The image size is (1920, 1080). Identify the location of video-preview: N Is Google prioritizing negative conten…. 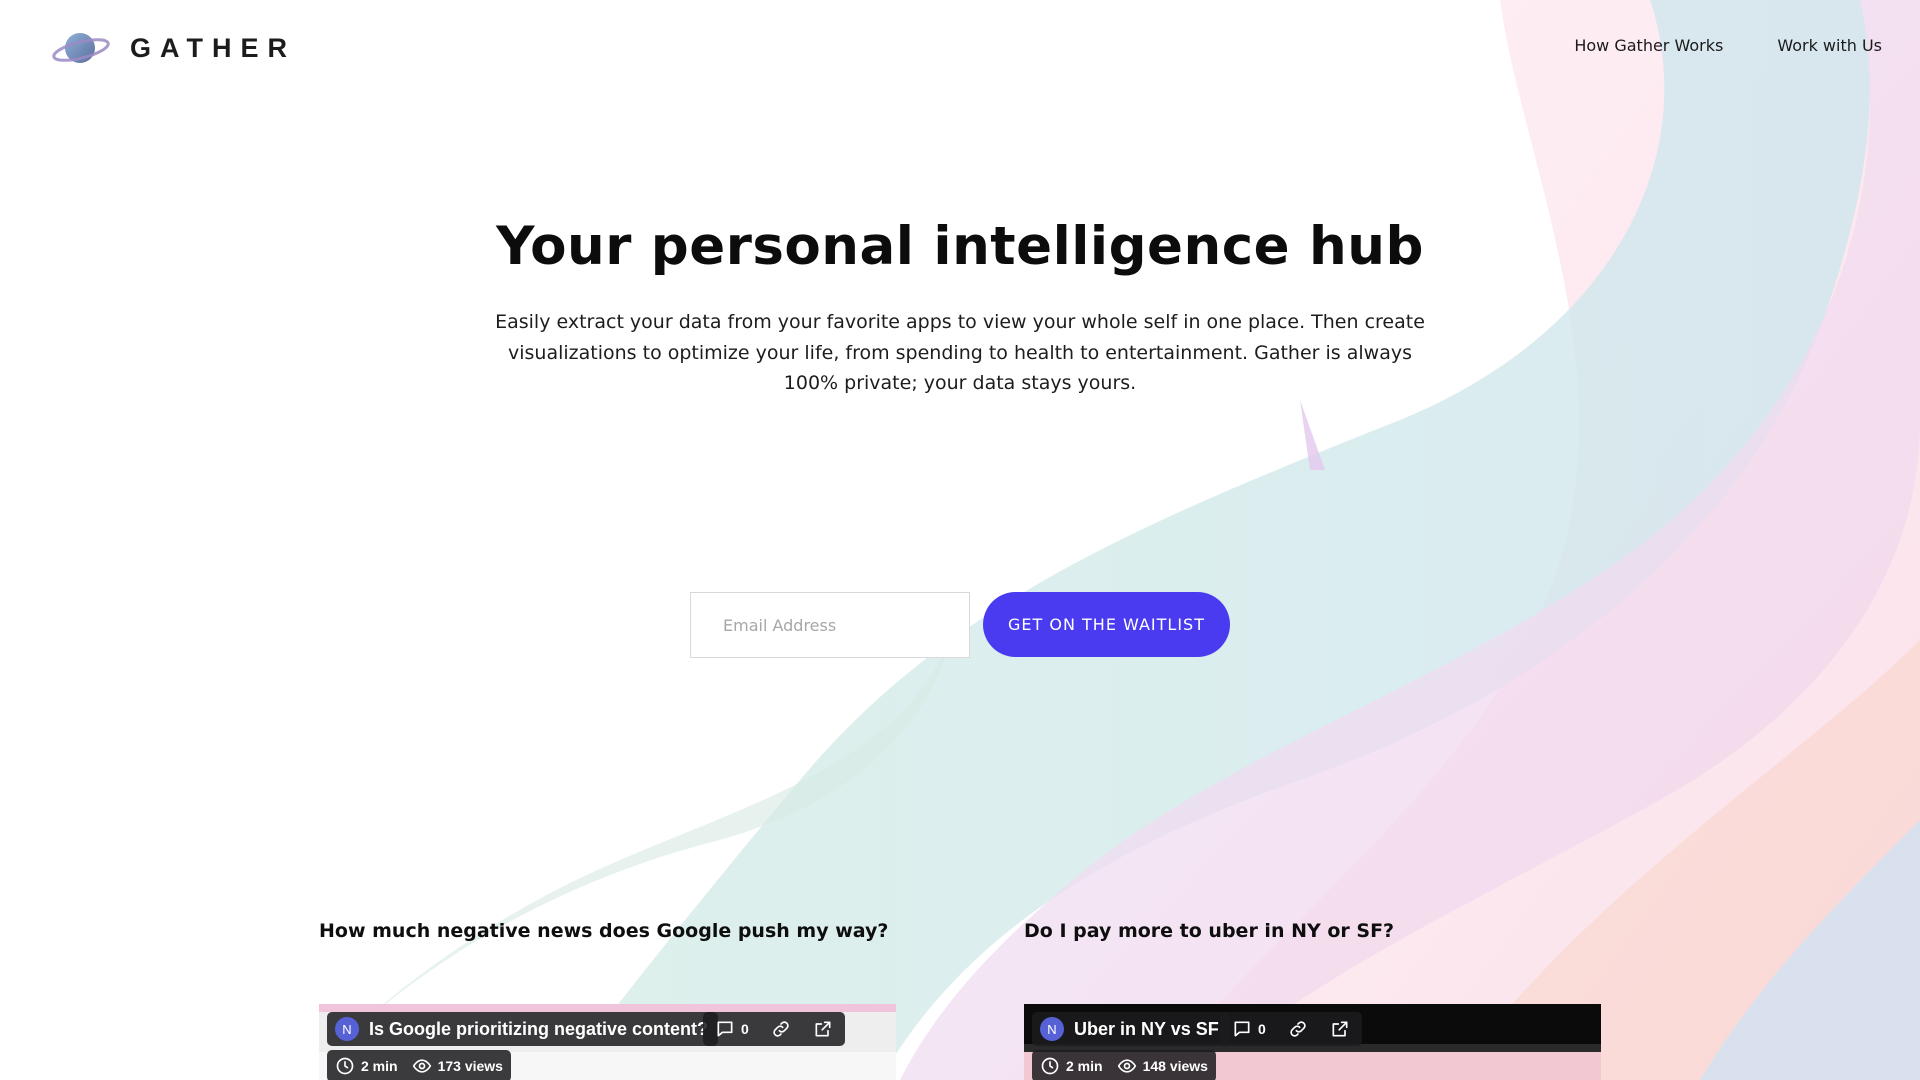
(607, 1042).